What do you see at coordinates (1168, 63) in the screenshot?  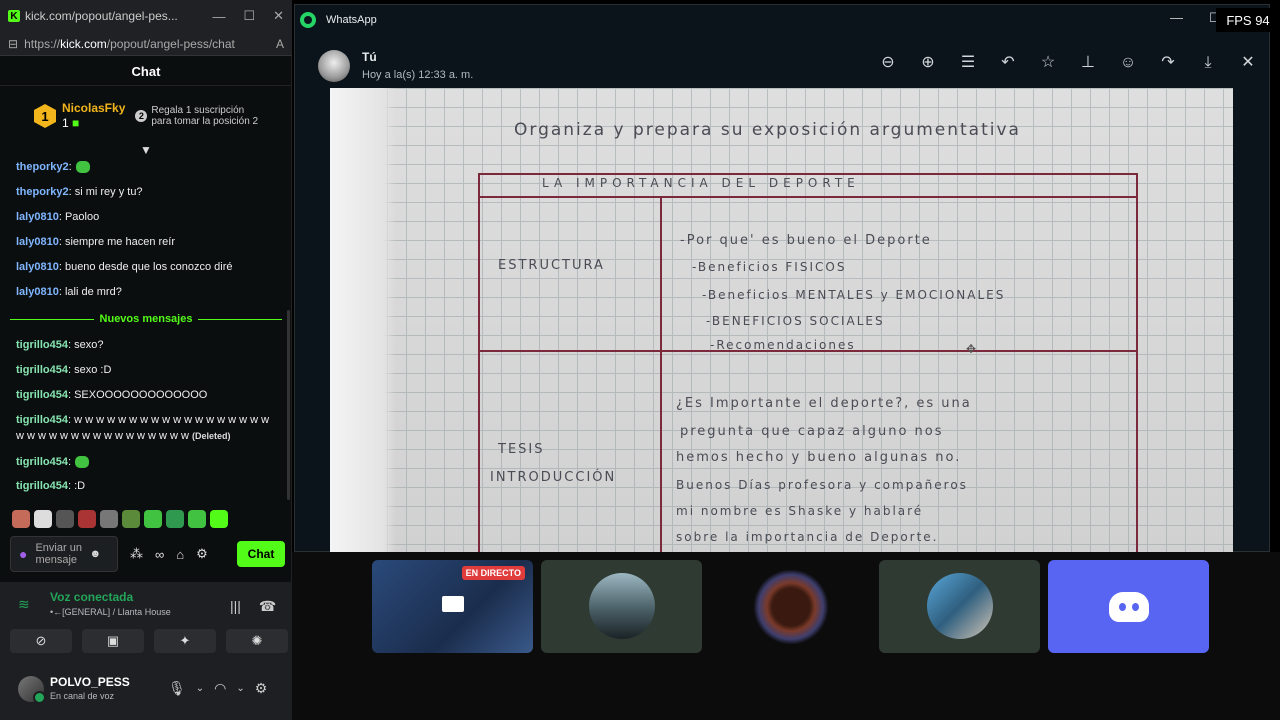 I see `forward-icon: ↷` at bounding box center [1168, 63].